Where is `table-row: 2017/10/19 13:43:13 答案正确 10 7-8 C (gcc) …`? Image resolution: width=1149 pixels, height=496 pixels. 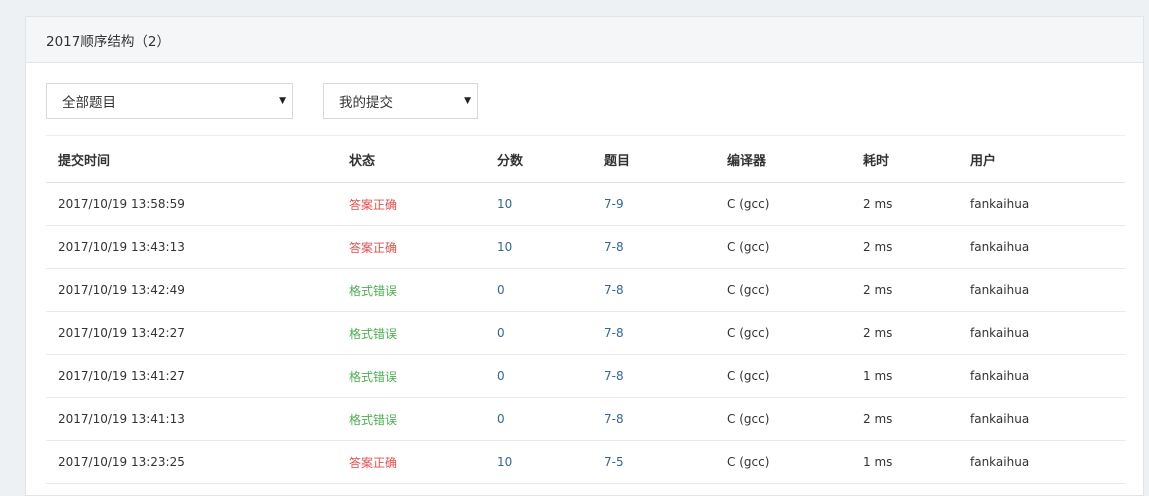
table-row: 2017/10/19 13:43:13 答案正确 10 7-8 C (gcc) … is located at coordinates (585, 247).